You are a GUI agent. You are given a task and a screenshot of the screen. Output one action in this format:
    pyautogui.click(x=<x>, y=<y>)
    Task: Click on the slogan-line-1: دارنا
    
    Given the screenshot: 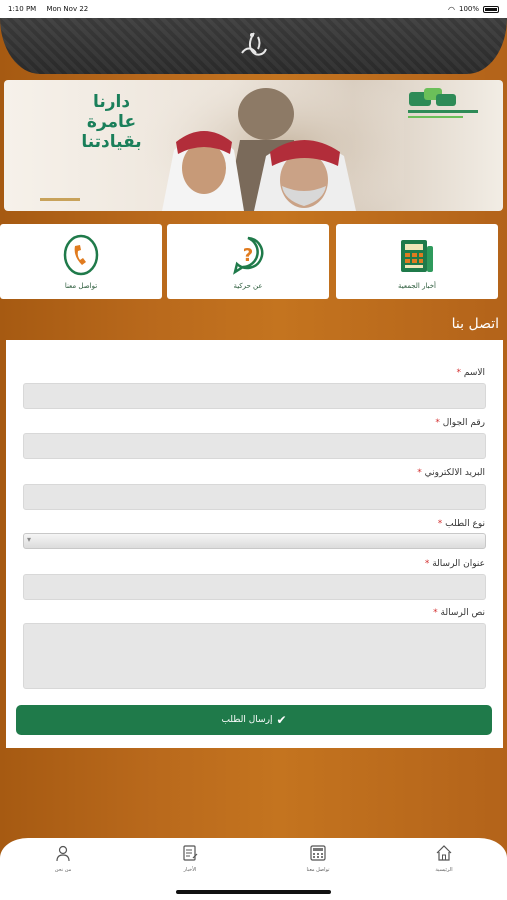 What is the action you would take?
    pyautogui.click(x=111, y=102)
    